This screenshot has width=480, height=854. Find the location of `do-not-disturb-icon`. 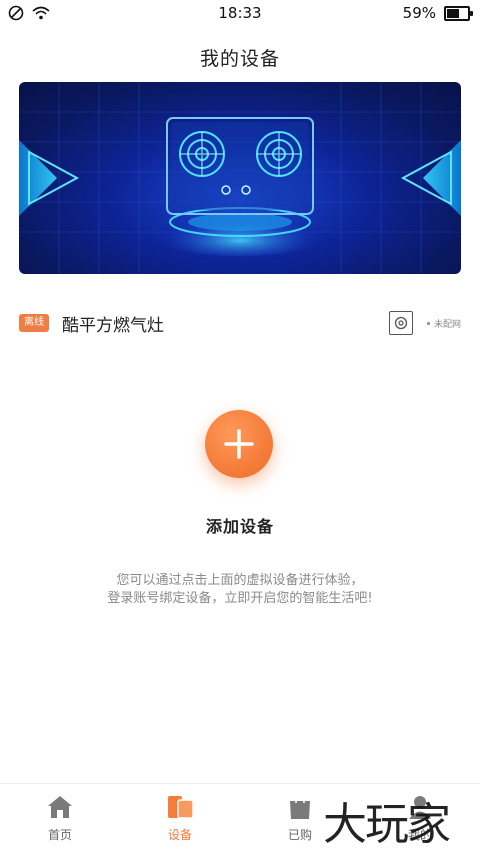

do-not-disturb-icon is located at coordinates (16, 13).